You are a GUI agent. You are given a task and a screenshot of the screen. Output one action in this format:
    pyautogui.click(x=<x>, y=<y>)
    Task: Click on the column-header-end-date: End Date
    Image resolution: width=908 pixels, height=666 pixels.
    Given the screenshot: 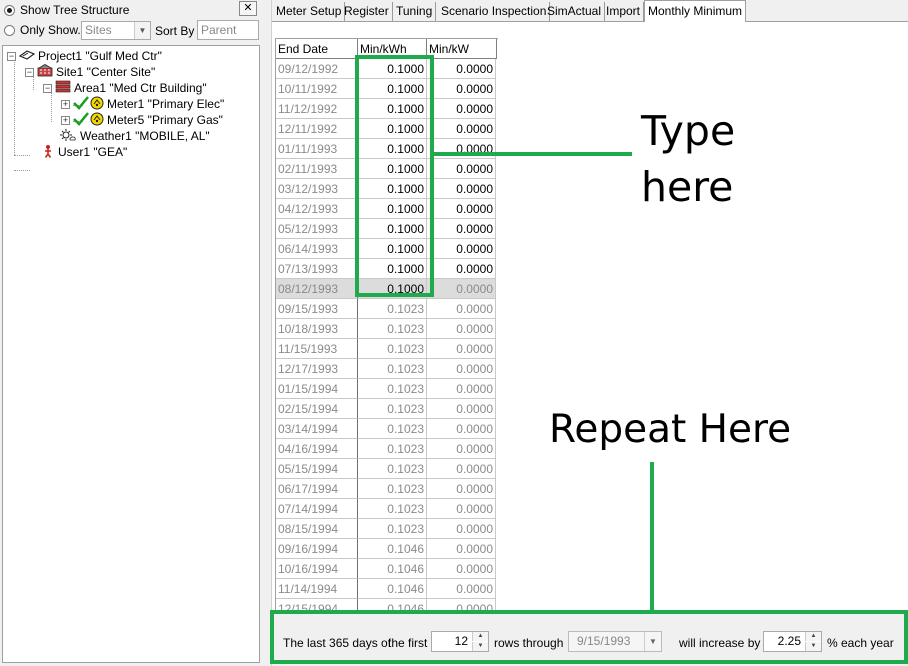 What is the action you would take?
    pyautogui.click(x=317, y=49)
    